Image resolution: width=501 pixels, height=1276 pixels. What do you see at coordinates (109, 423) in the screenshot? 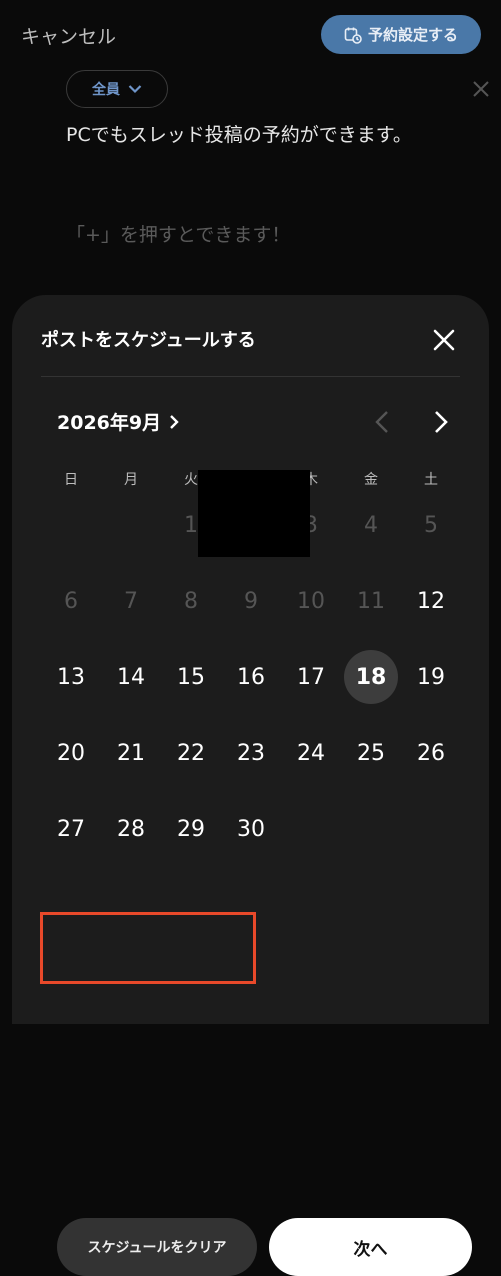
I see `month-label: 2026年9月` at bounding box center [109, 423].